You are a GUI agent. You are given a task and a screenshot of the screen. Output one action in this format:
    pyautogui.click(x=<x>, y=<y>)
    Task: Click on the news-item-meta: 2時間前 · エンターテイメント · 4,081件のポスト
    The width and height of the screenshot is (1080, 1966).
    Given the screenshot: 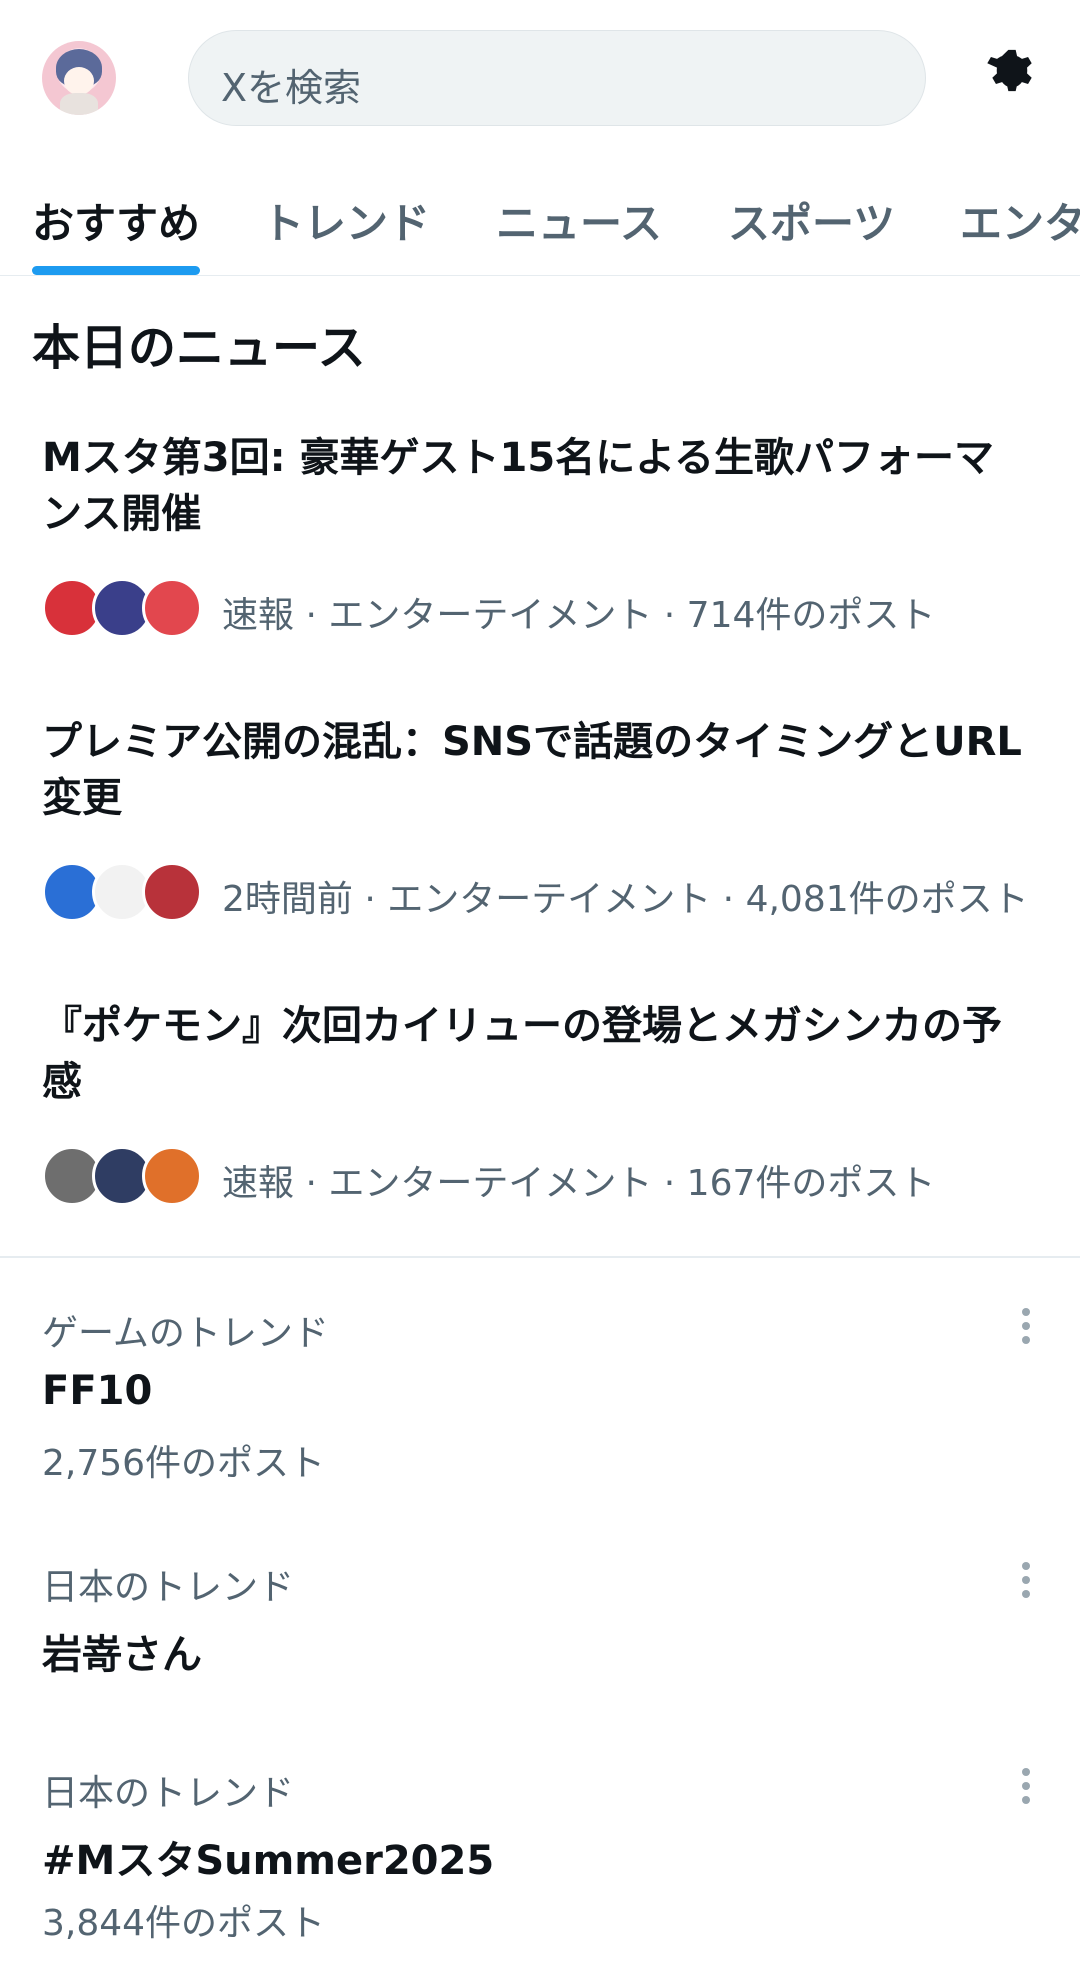 What is the action you would take?
    pyautogui.click(x=625, y=899)
    